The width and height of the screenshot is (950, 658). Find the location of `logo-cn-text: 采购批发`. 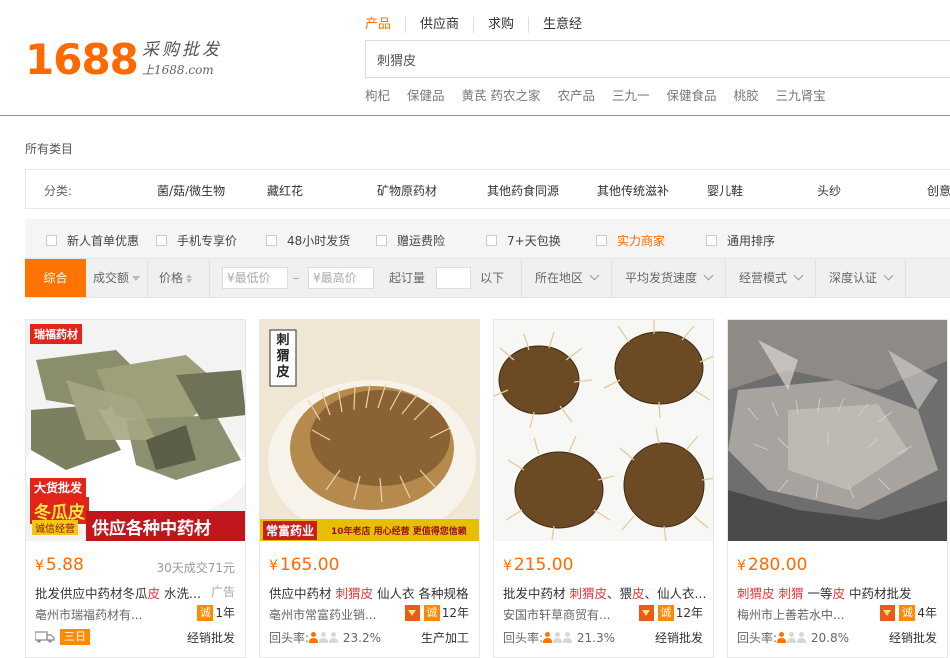

logo-cn-text: 采购批发 is located at coordinates (182, 50).